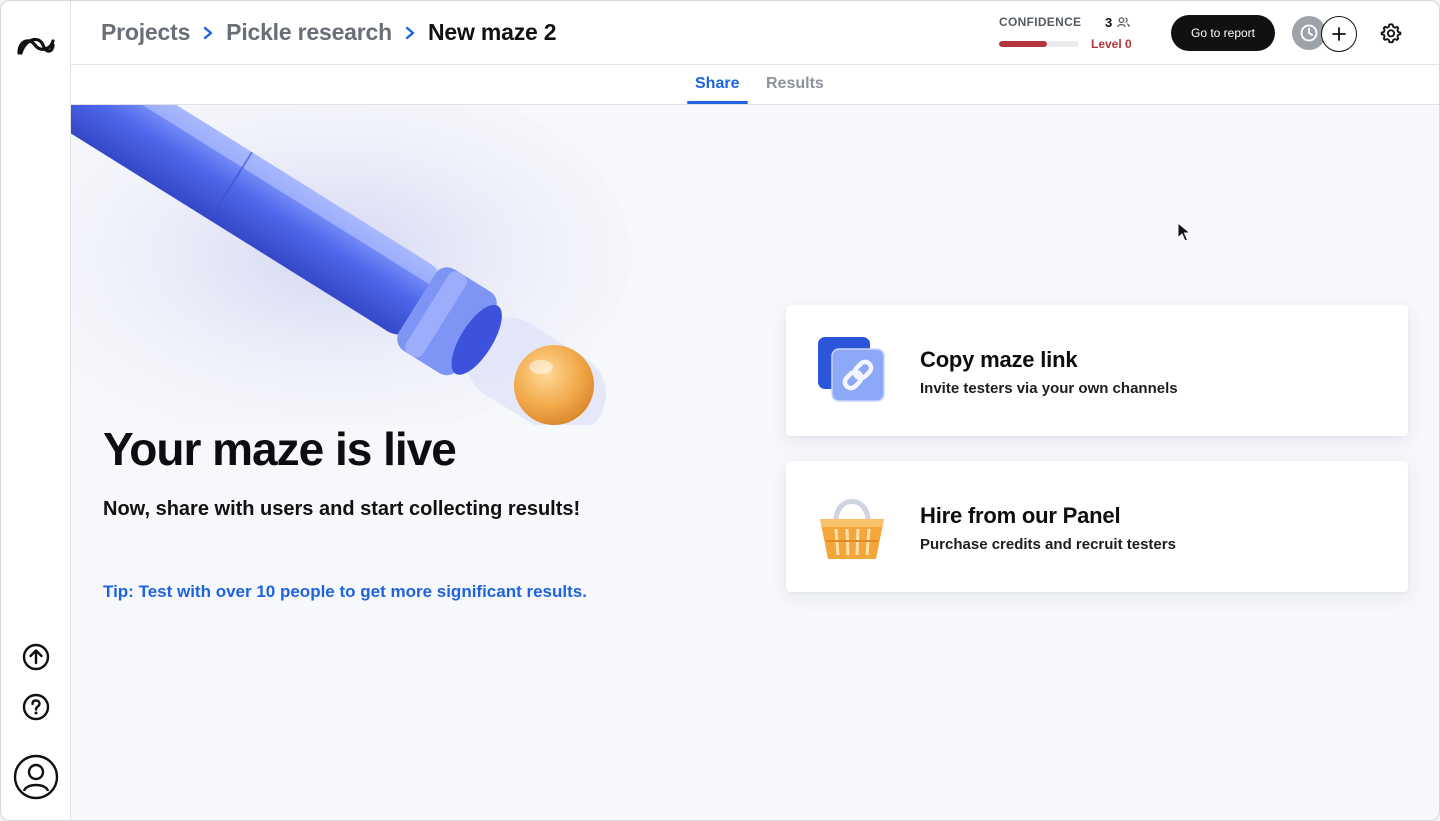  Describe the element at coordinates (755, 85) in the screenshot. I see `tab-bar: Share Results` at that location.